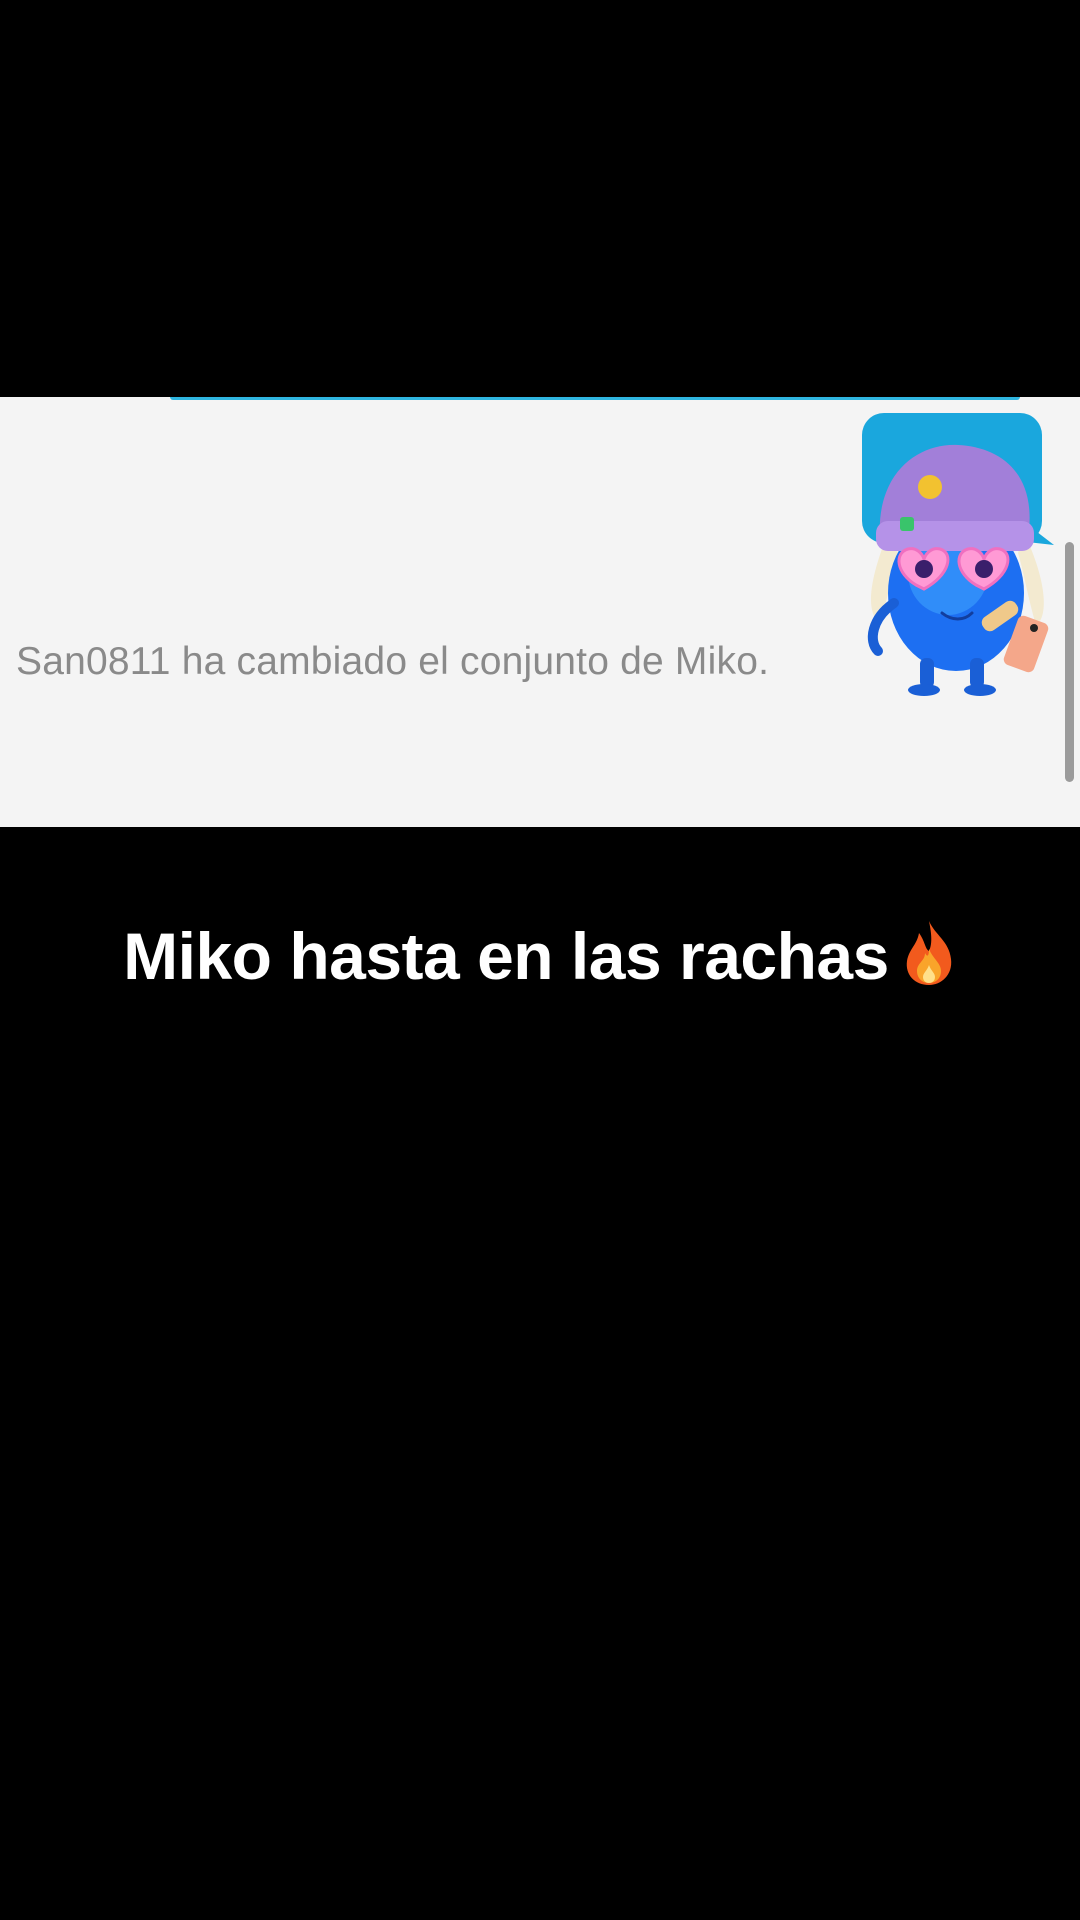 The height and width of the screenshot is (1920, 1080). Describe the element at coordinates (958, 554) in the screenshot. I see `miko-mascot-icon` at that location.